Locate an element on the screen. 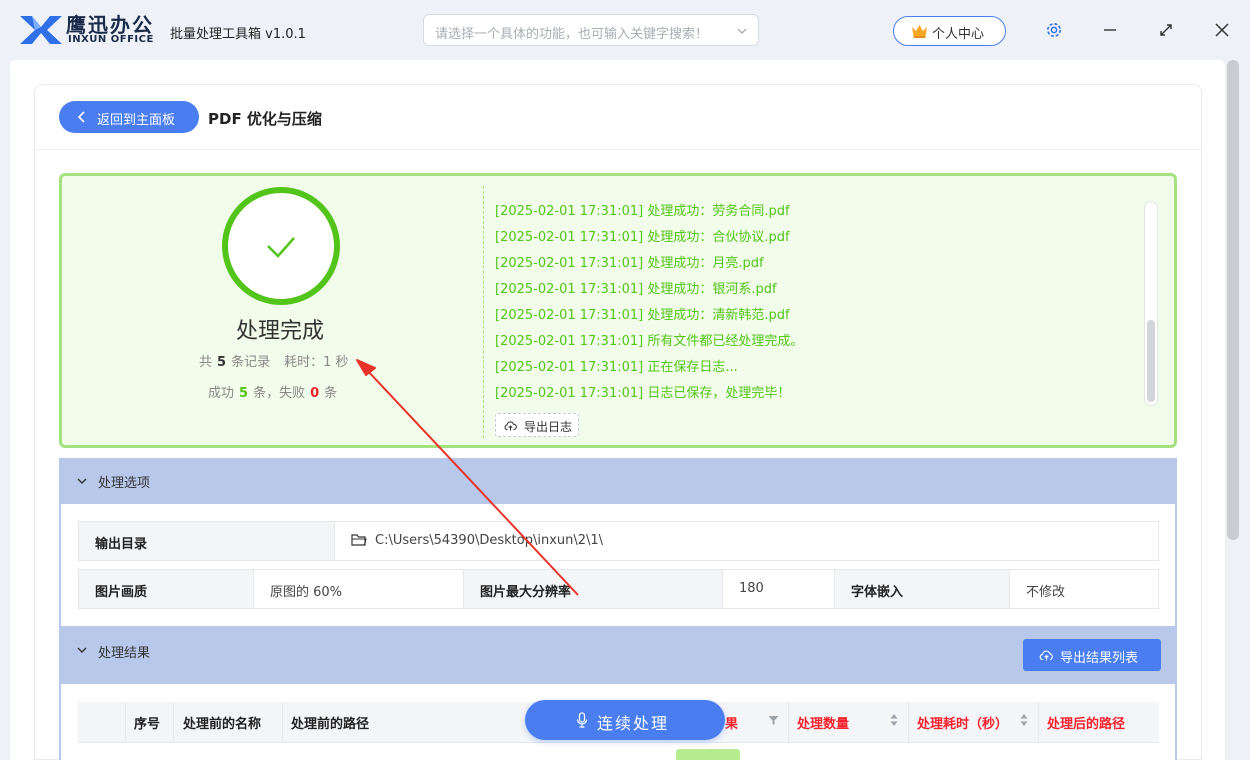  log-line: [2025-02-01 17:31:01] 所有文件都已经处理完成。 is located at coordinates (649, 341).